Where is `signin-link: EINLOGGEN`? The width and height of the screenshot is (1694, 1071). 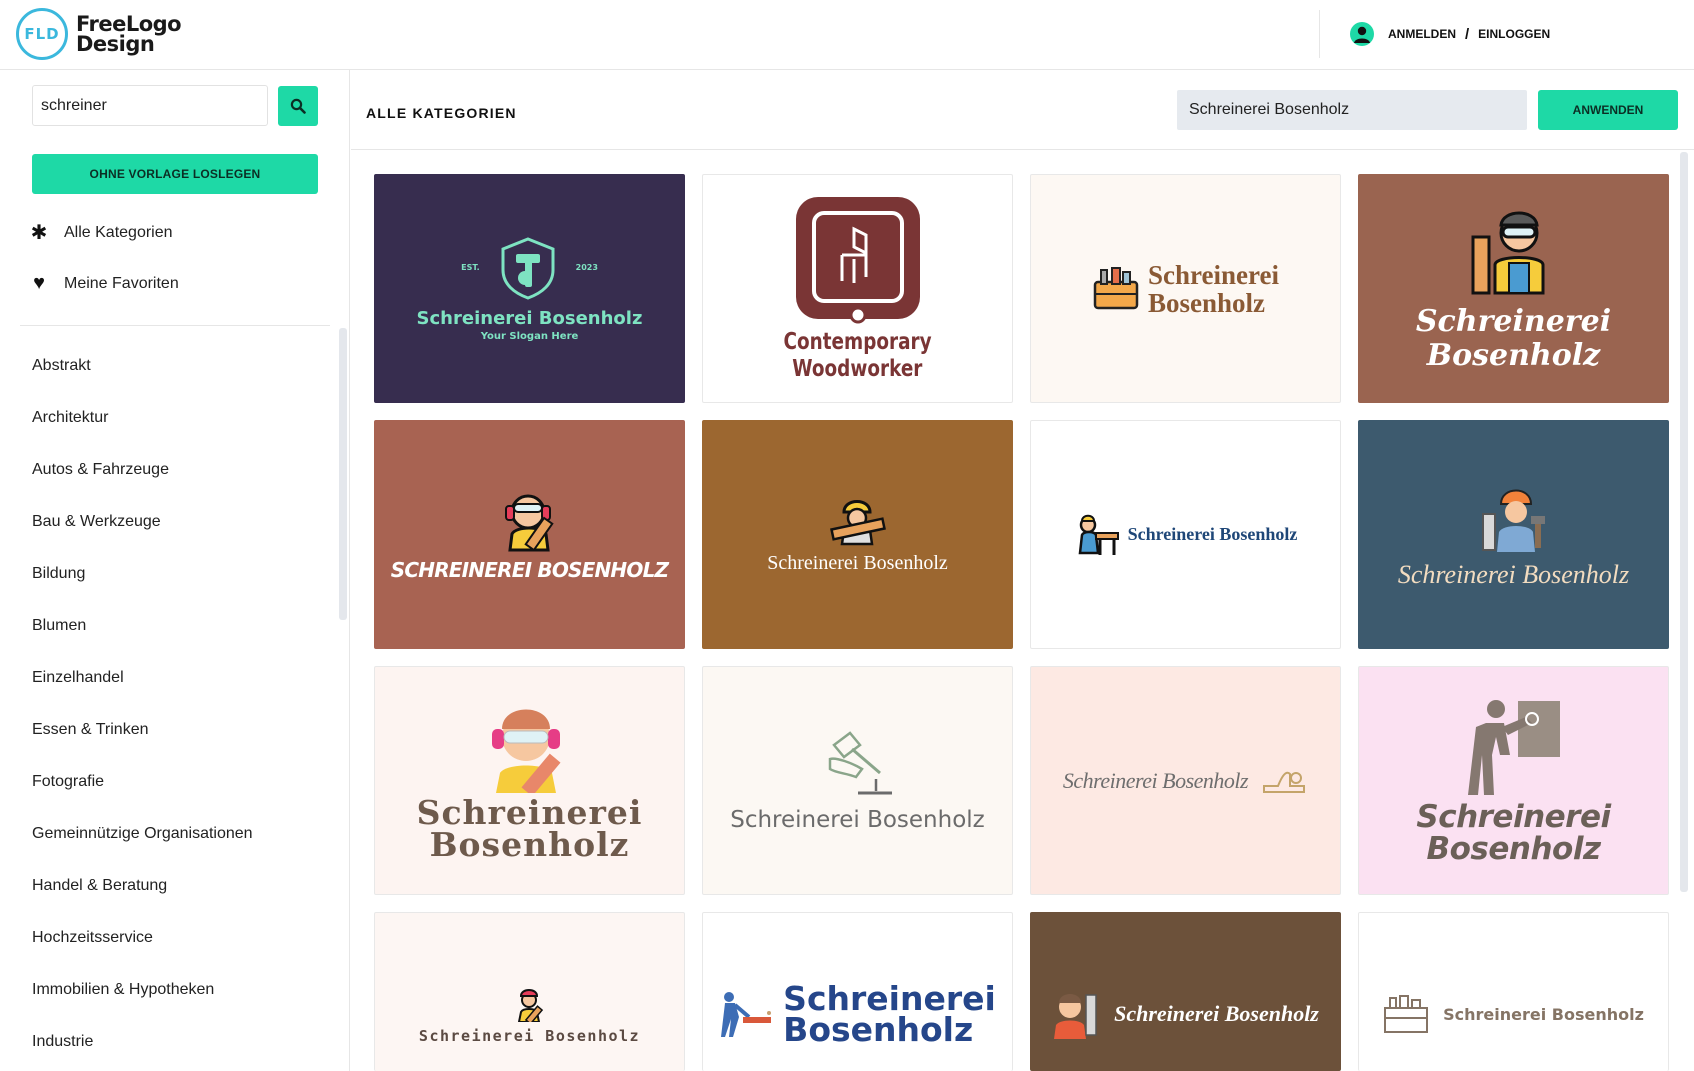 signin-link: EINLOGGEN is located at coordinates (1514, 34).